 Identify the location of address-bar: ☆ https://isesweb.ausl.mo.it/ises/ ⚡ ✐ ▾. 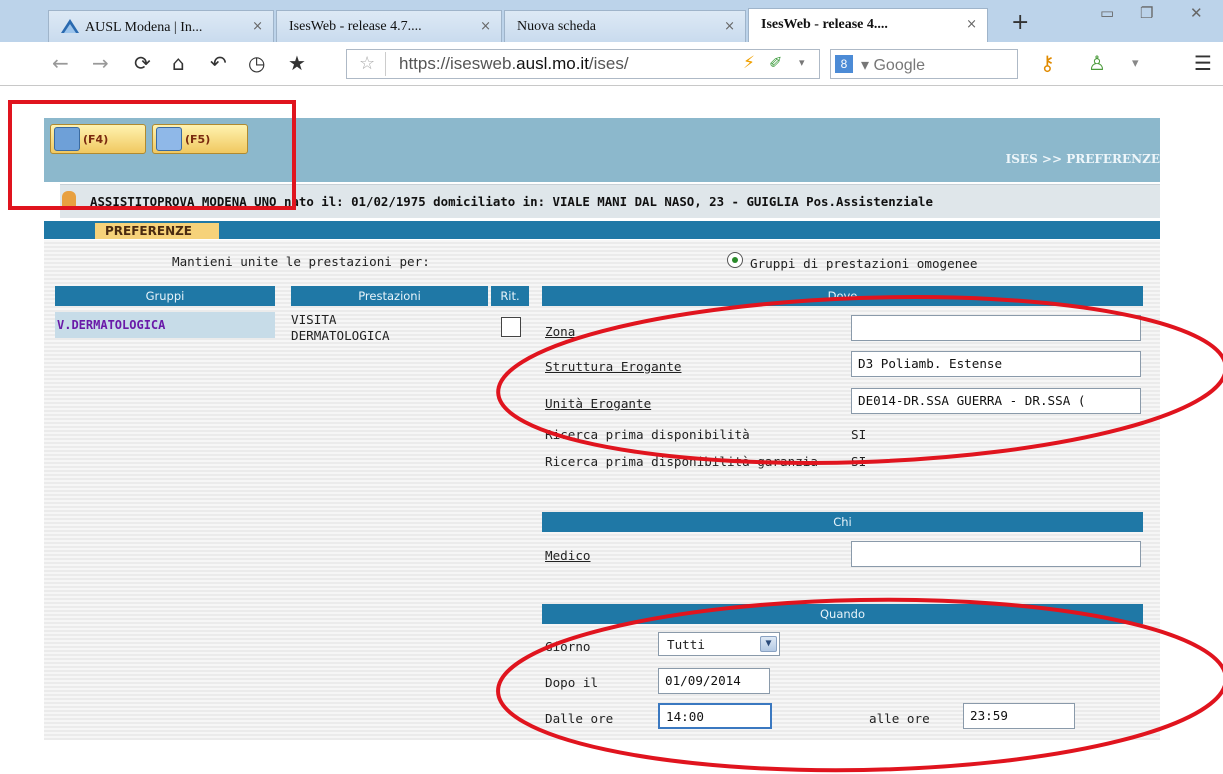
(583, 64).